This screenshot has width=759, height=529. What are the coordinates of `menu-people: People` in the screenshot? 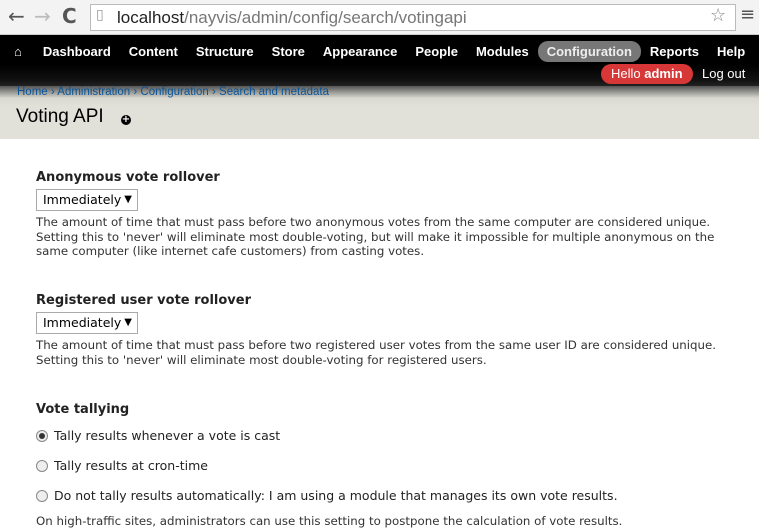 It's located at (436, 51).